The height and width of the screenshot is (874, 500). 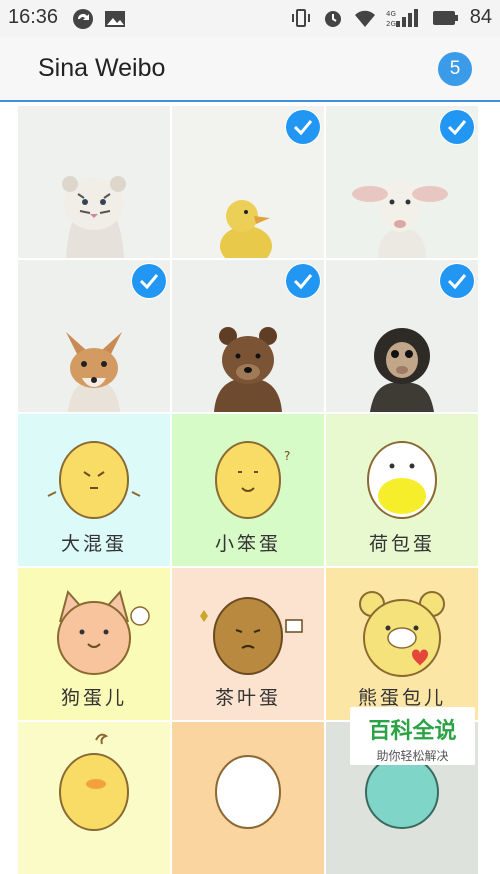 I want to click on photo-white-tiger-cub, so click(x=94, y=182).